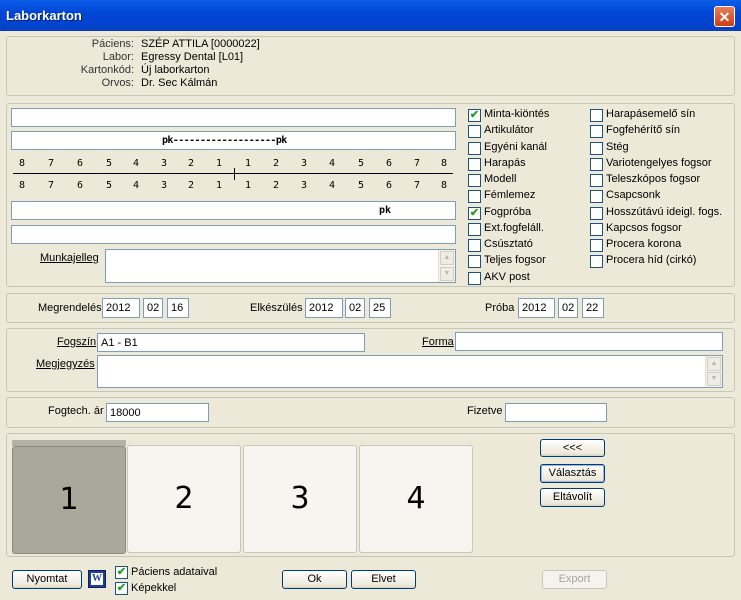 This screenshot has width=741, height=600. Describe the element at coordinates (233, 210) in the screenshot. I see `lower-teeth-field: pk` at that location.